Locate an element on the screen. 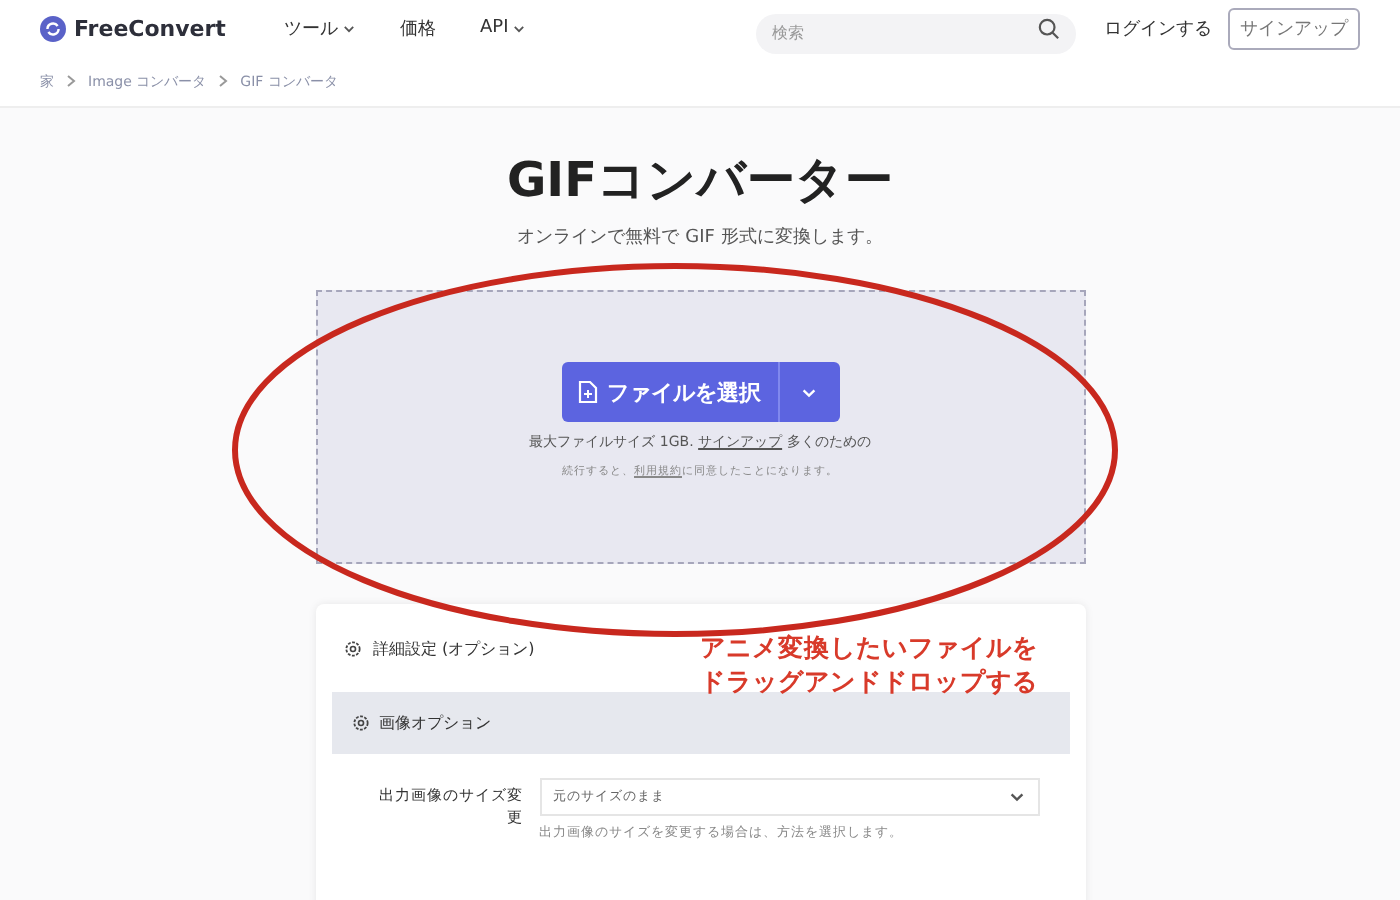  nav-link: 価格 is located at coordinates (418, 28).